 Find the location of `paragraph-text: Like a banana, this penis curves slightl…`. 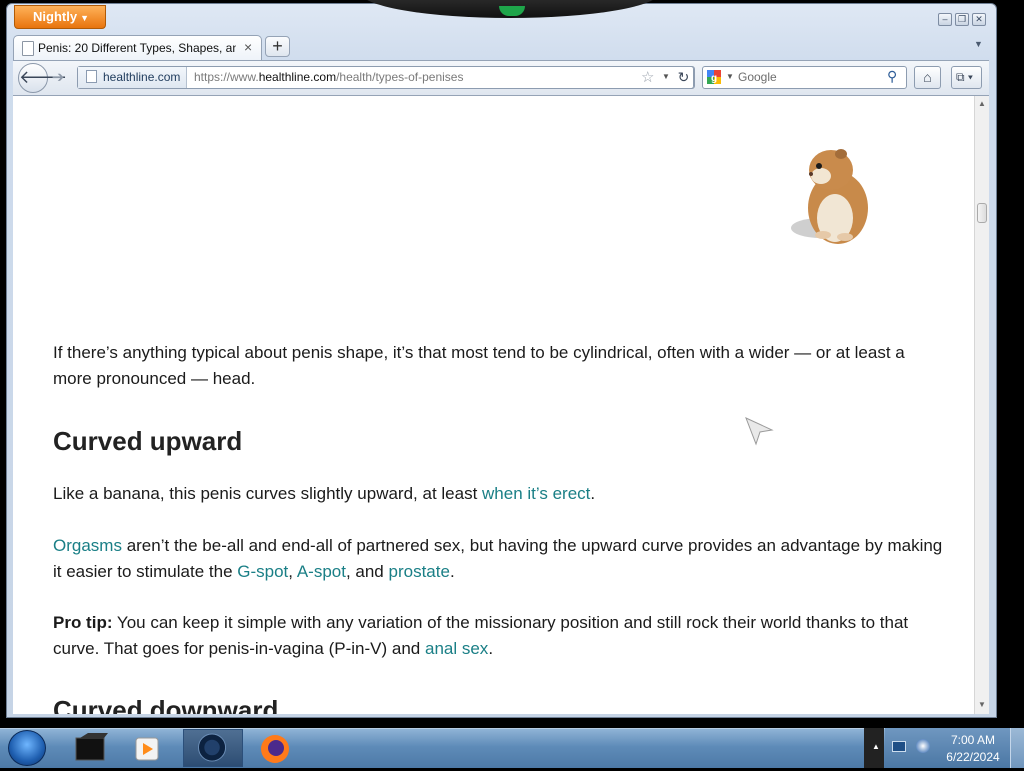

paragraph-text: Like a banana, this penis curves slightl… is located at coordinates (268, 493).